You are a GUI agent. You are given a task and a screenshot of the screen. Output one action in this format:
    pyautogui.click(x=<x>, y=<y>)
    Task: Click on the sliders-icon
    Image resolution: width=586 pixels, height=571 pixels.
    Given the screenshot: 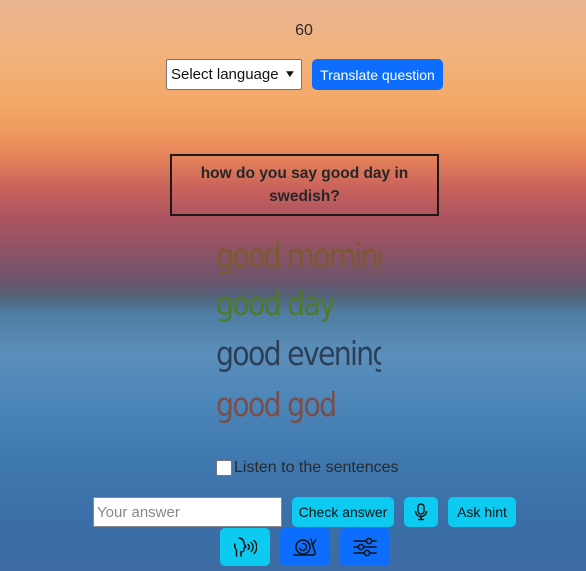 What is the action you would take?
    pyautogui.click(x=365, y=547)
    